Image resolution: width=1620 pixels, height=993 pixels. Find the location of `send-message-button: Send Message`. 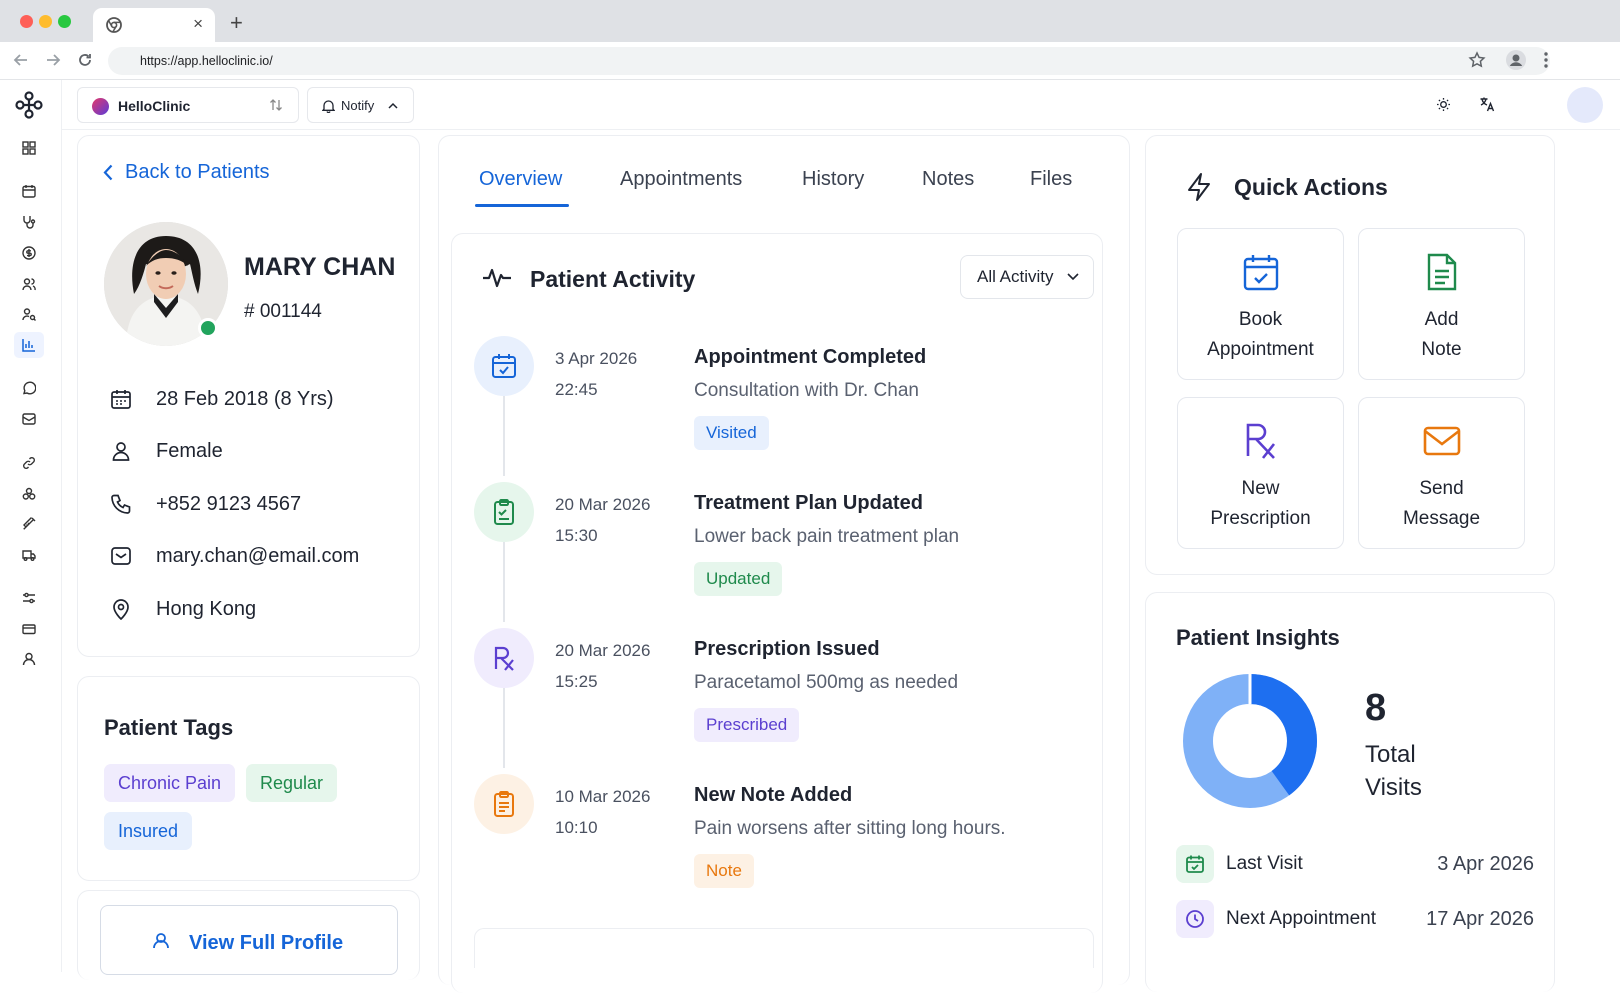

send-message-button: Send Message is located at coordinates (1441, 473).